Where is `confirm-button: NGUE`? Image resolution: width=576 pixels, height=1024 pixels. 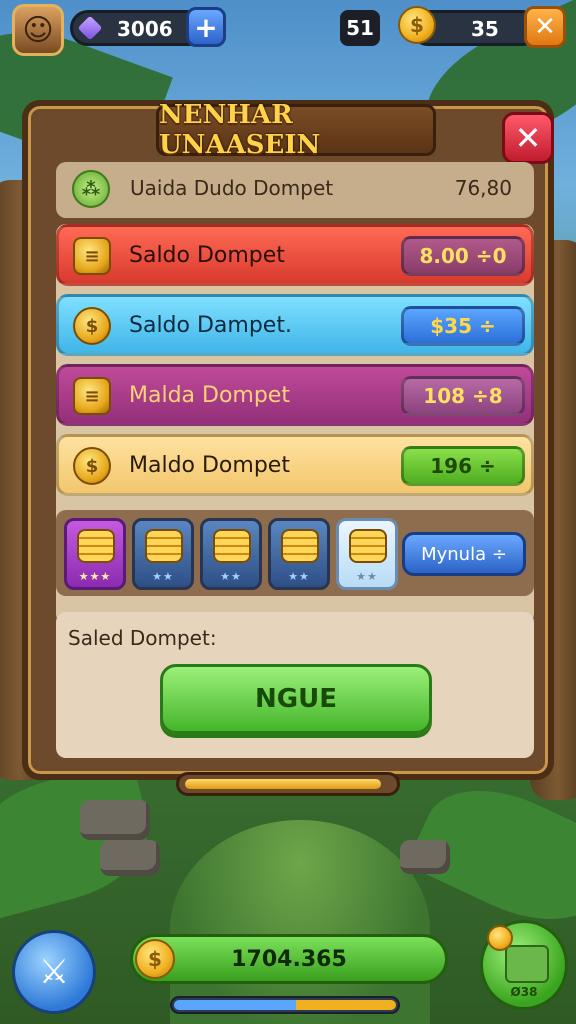 confirm-button: NGUE is located at coordinates (296, 699).